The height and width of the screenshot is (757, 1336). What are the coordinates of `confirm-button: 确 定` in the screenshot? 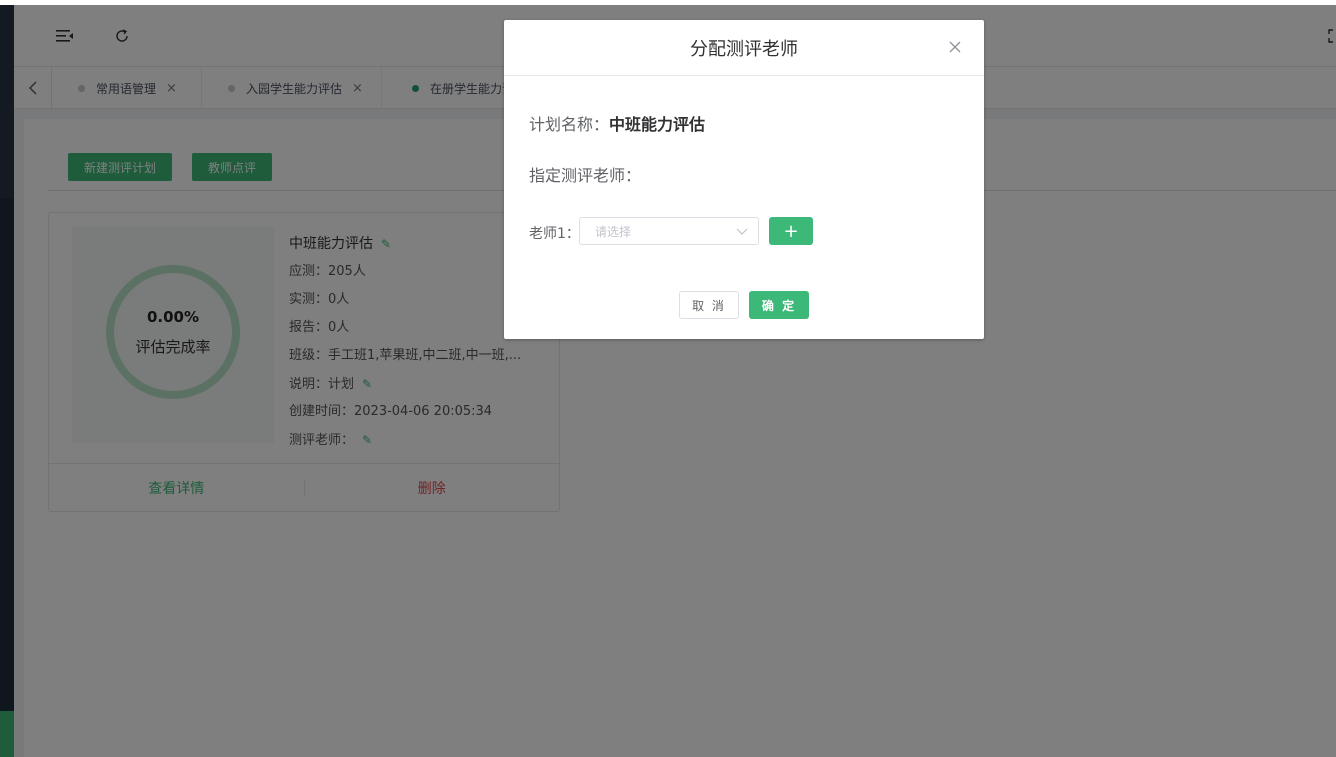 It's located at (779, 305).